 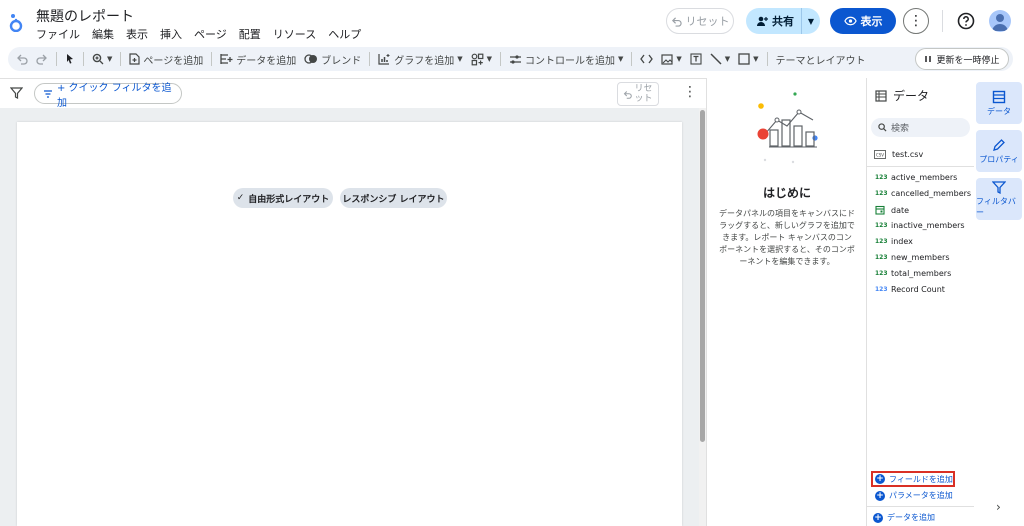 I want to click on responsive-layout-chip: レスポンシブ レイアウト, so click(x=393, y=198).